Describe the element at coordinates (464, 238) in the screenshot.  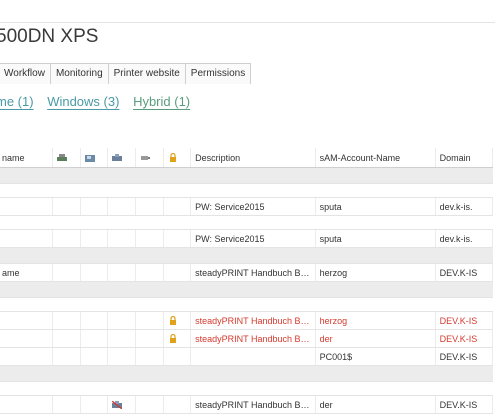
I see `cell-domain: dev.k-is.` at that location.